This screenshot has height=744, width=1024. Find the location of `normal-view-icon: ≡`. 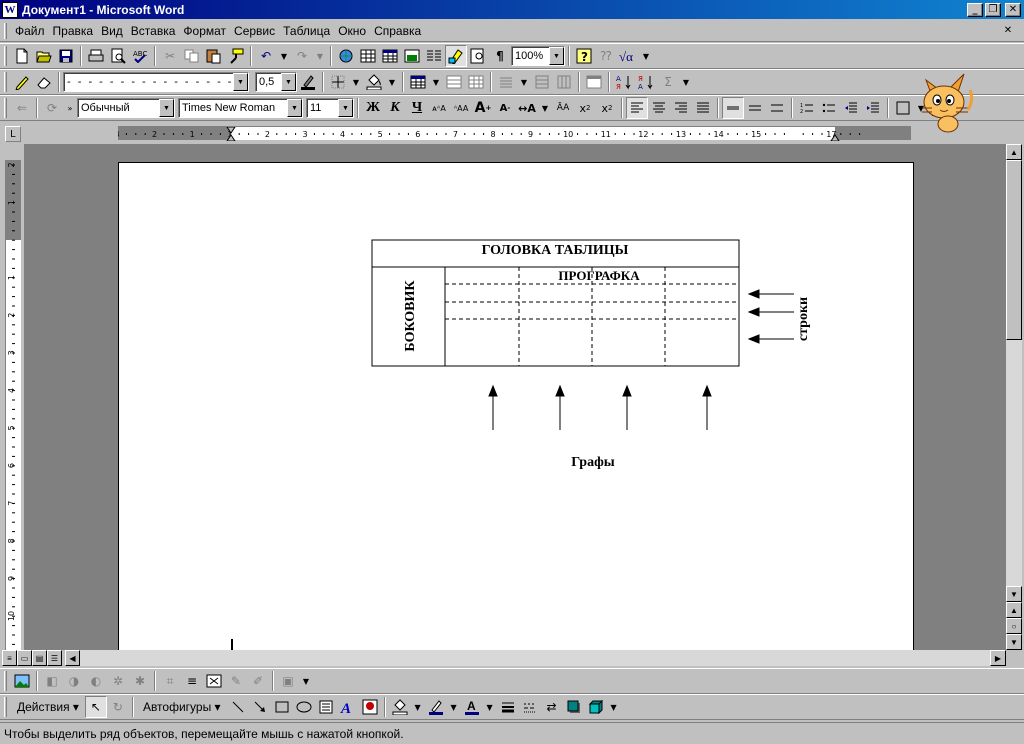

normal-view-icon: ≡ is located at coordinates (9, 658).